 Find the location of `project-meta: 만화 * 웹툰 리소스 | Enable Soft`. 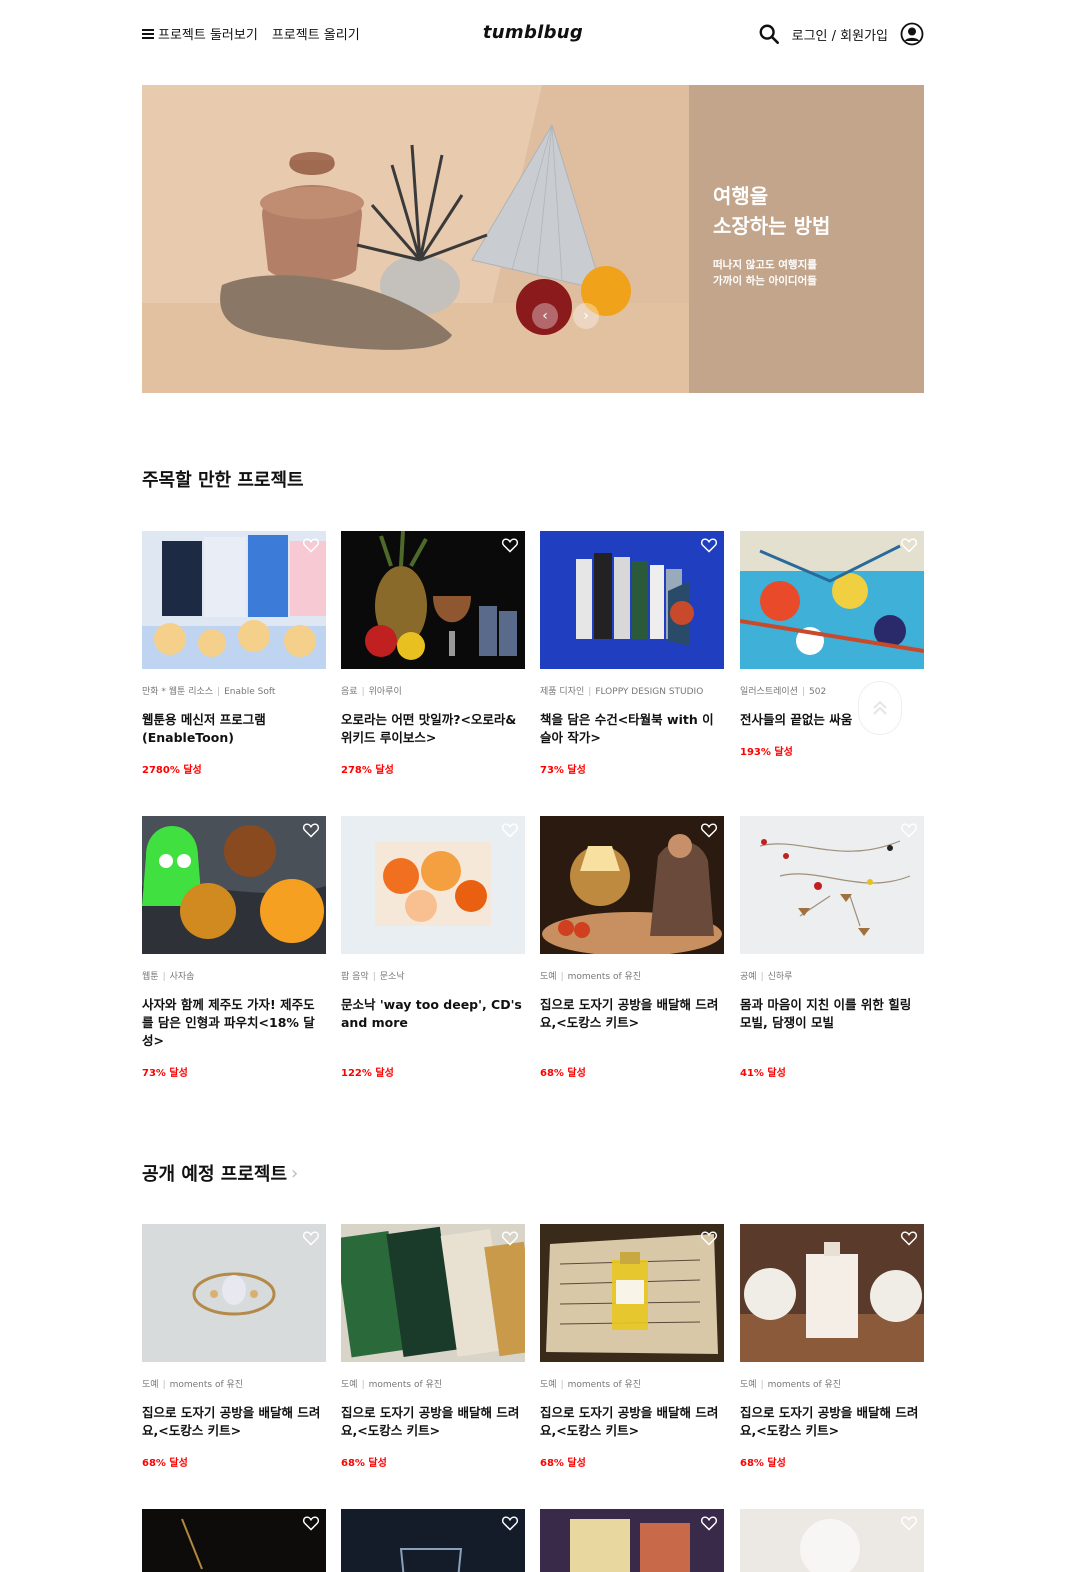

project-meta: 만화 * 웹툰 리소스 | Enable Soft is located at coordinates (209, 692).